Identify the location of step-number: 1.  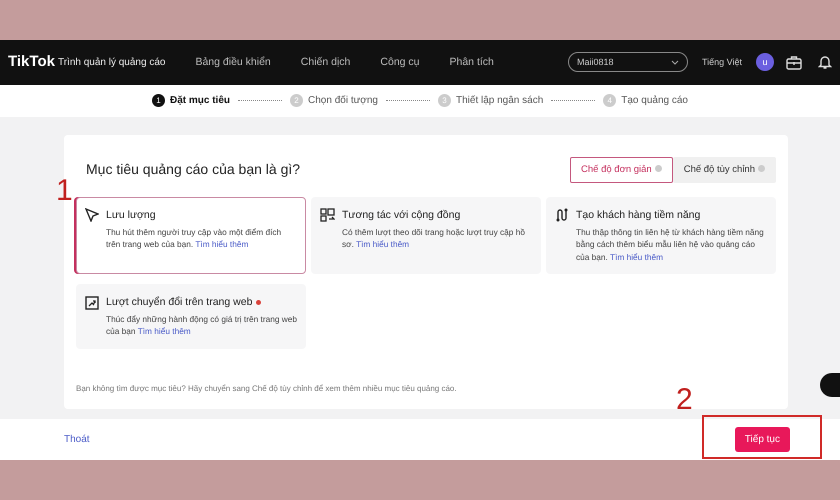
(158, 101).